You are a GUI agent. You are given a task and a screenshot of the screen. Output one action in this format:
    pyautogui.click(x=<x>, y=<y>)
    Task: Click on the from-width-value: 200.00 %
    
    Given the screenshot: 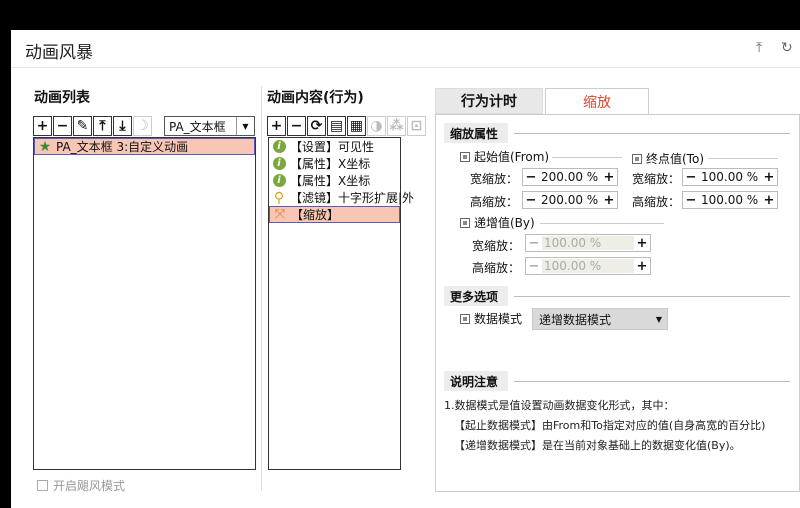 What is the action you would take?
    pyautogui.click(x=570, y=177)
    